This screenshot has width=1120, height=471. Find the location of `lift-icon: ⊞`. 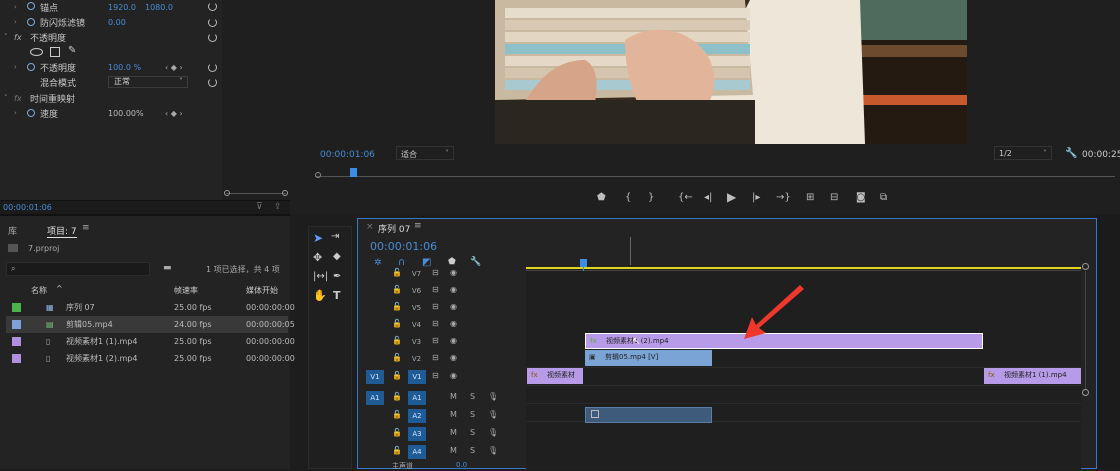

lift-icon: ⊞ is located at coordinates (810, 197).